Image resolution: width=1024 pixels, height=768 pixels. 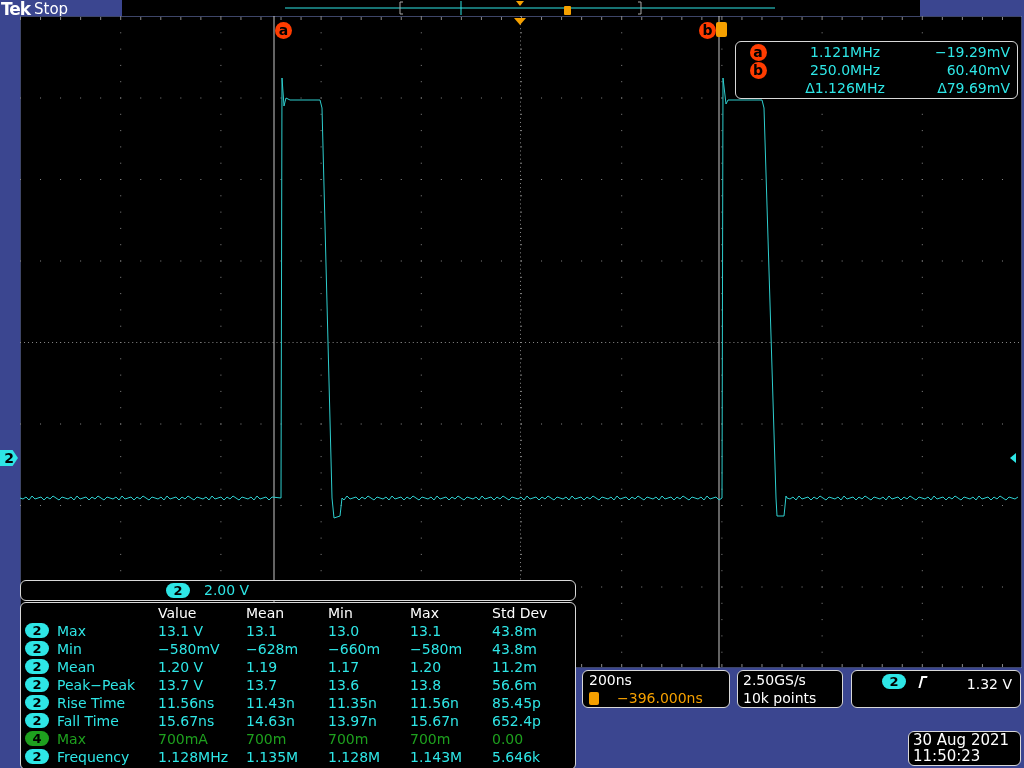 I want to click on table-cell-text: 85.45p, so click(x=517, y=703).